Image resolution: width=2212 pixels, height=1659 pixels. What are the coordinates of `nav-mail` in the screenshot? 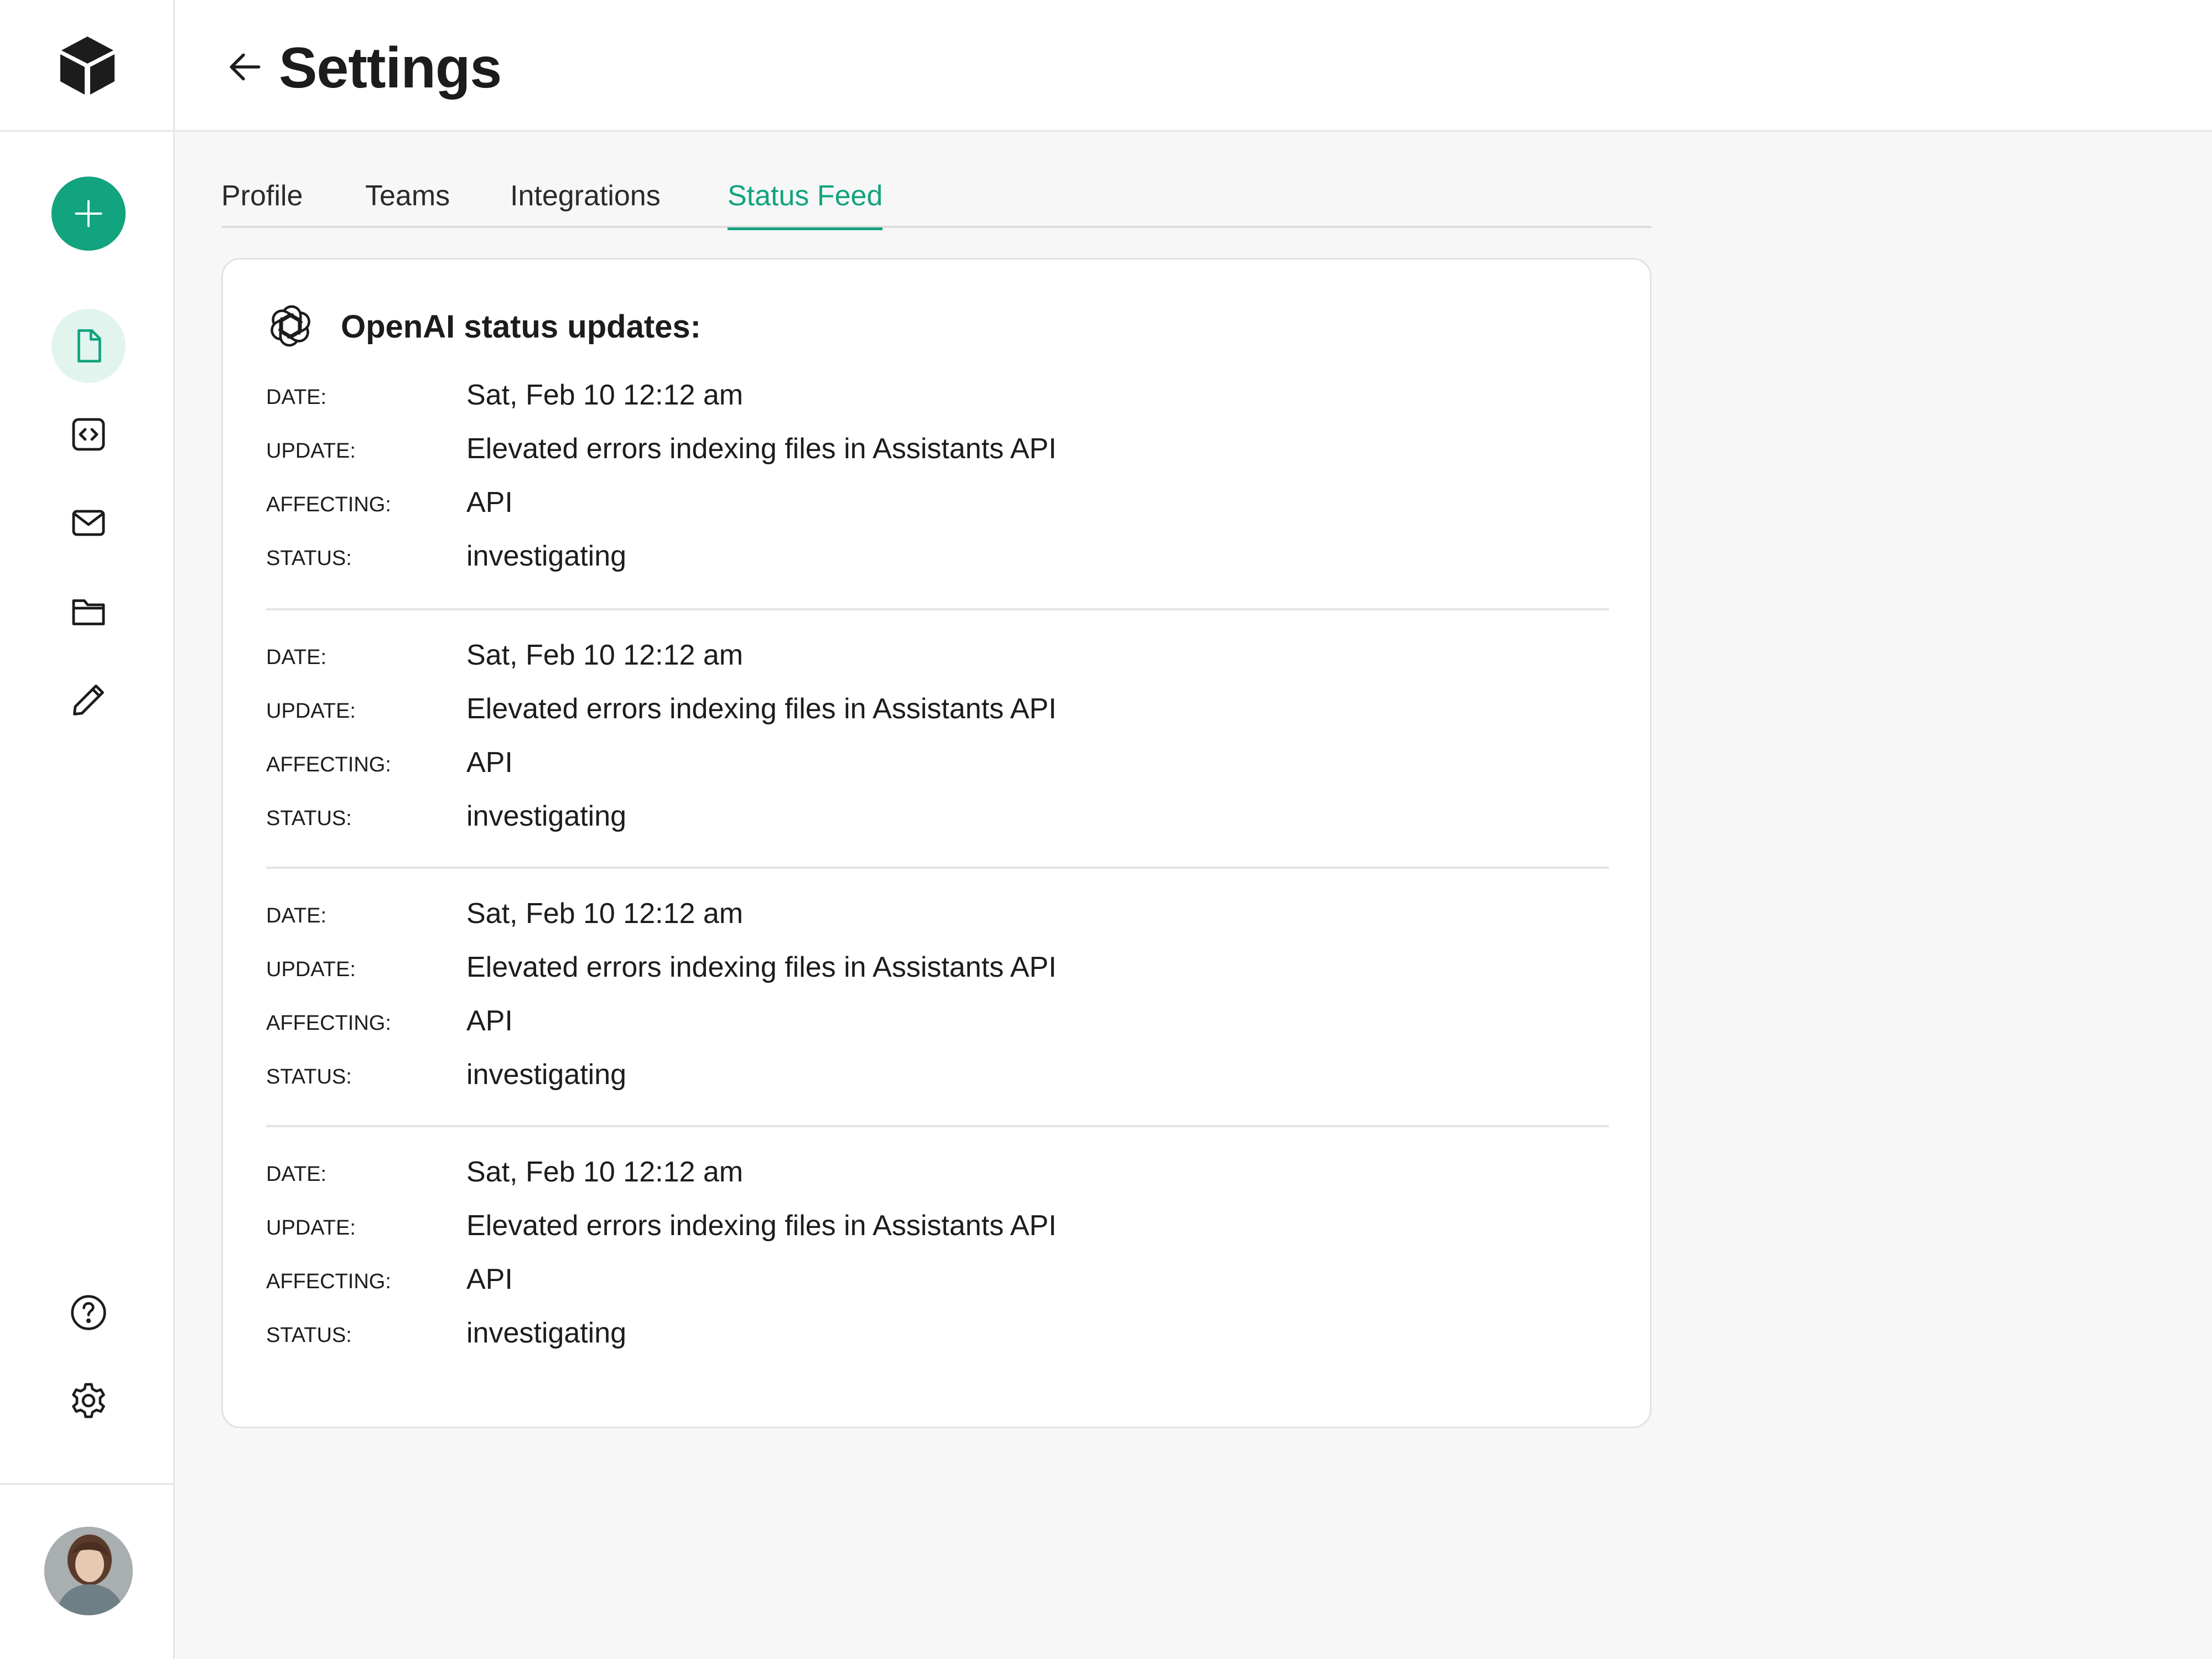 It's located at (88, 523).